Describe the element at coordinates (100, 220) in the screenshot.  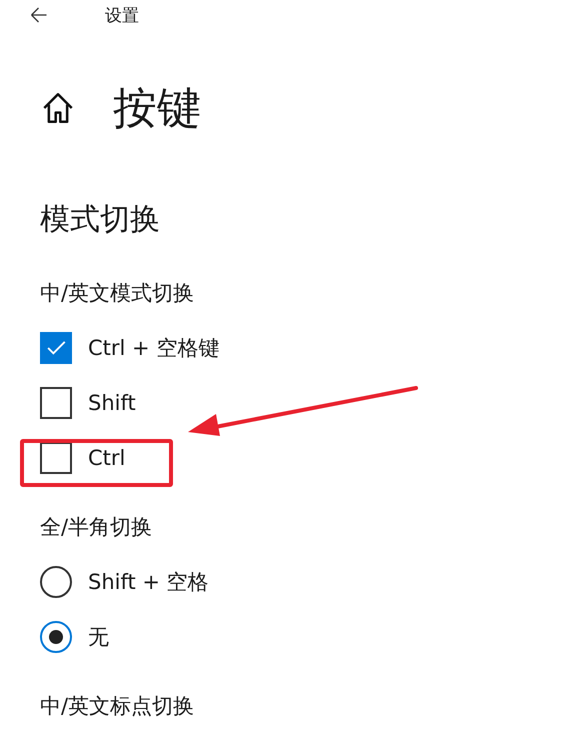
I see `section-title: 模式切换` at that location.